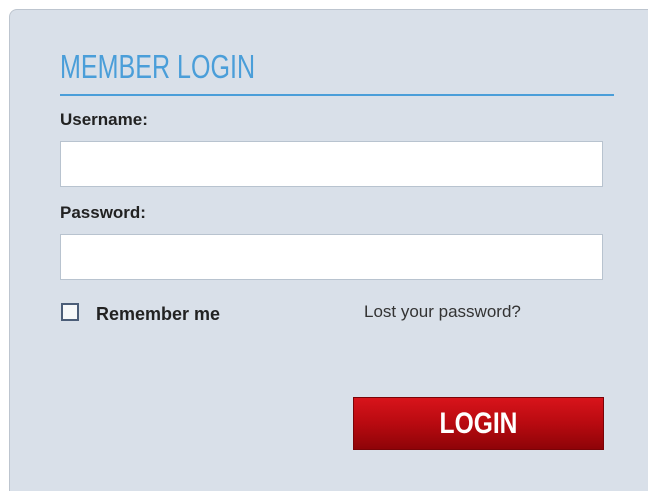 This screenshot has width=648, height=491. I want to click on login-button-label: LOGIN, so click(478, 423).